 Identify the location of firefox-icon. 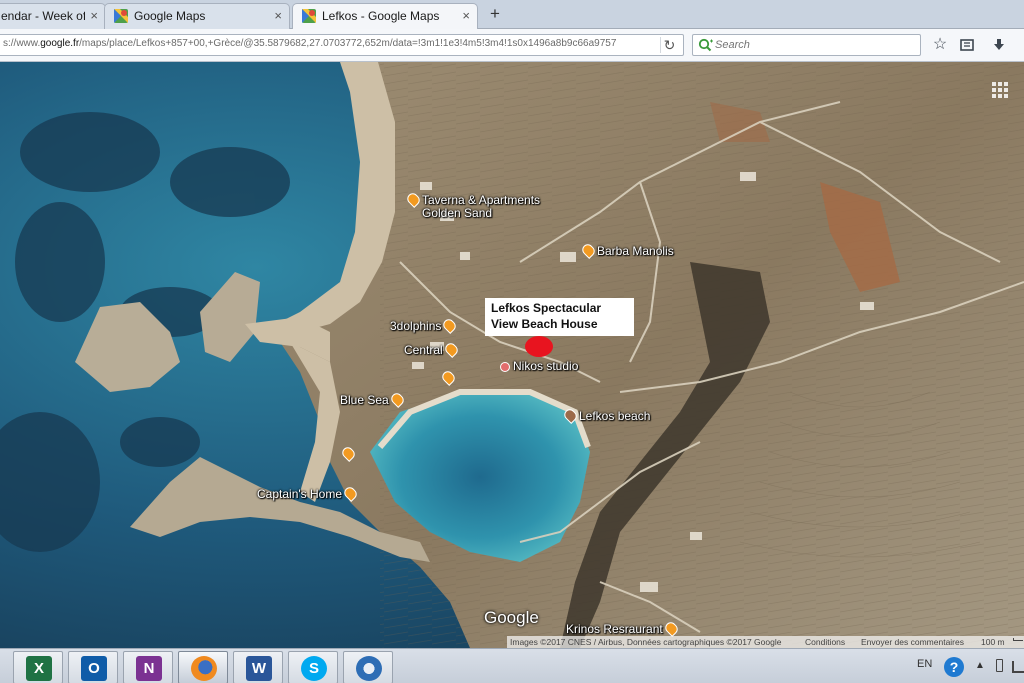
(204, 668).